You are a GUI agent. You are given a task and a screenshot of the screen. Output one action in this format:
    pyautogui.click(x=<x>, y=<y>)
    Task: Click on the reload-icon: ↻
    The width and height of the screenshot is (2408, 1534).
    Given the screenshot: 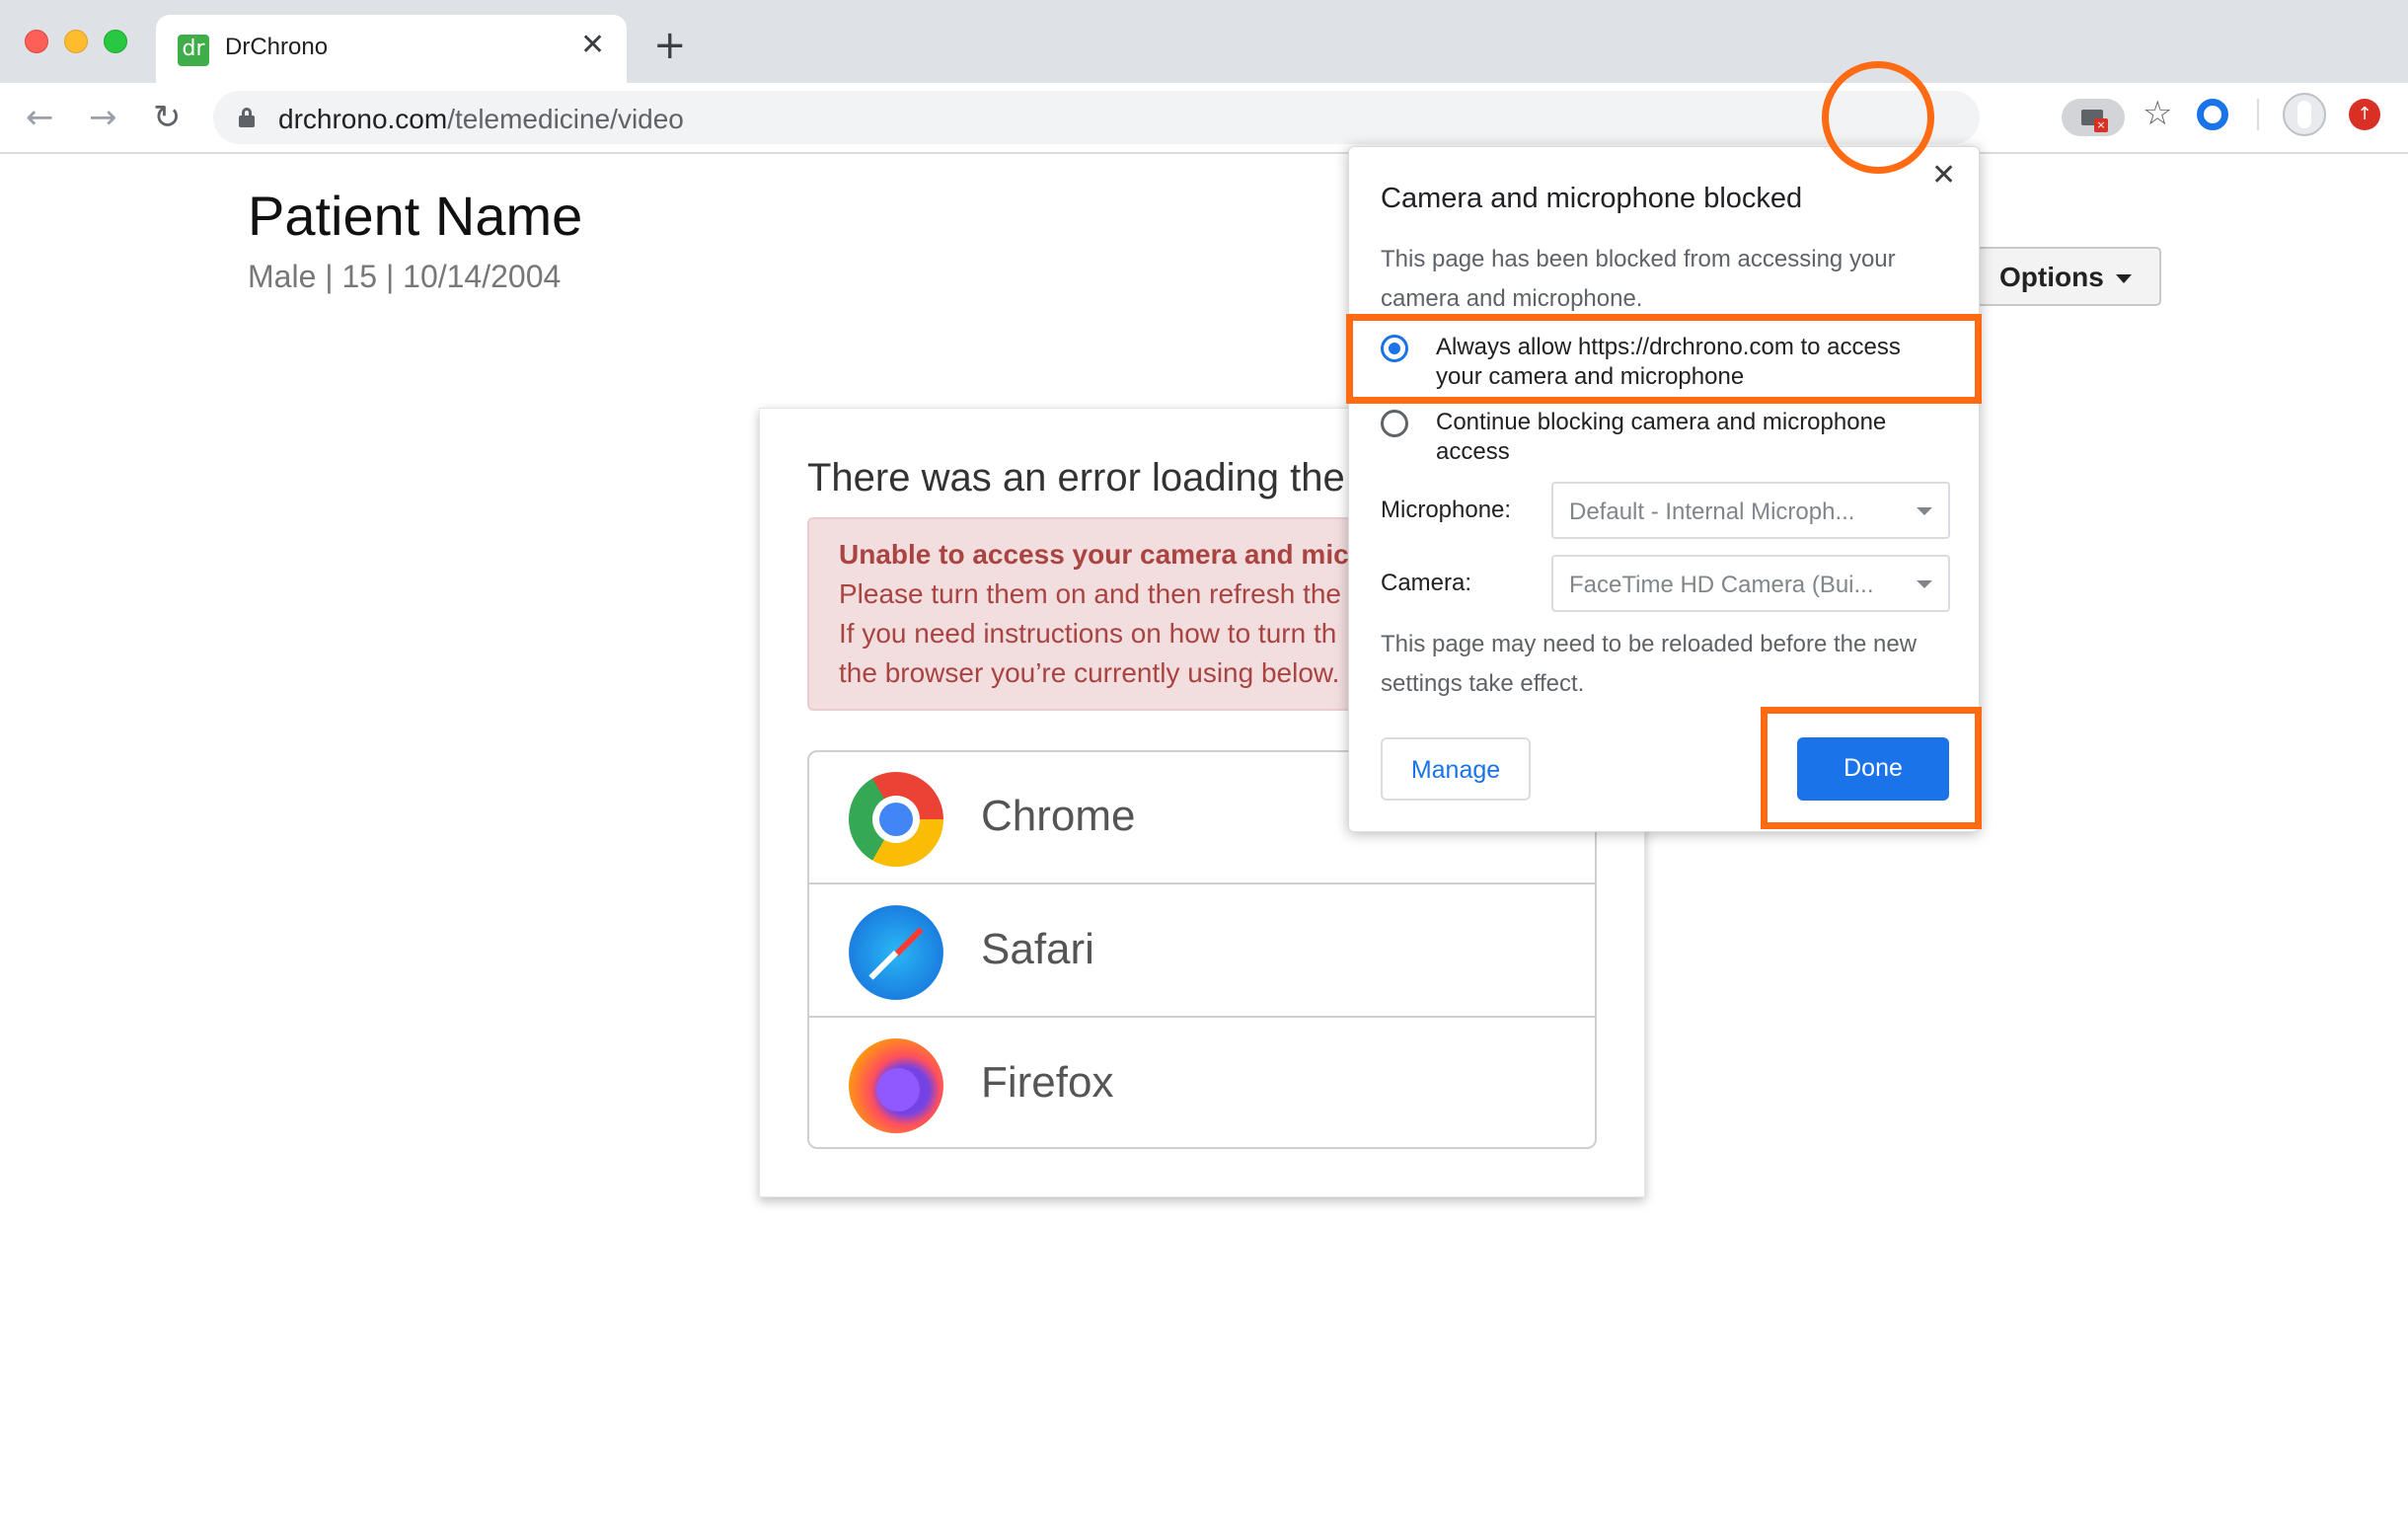 What is the action you would take?
    pyautogui.click(x=168, y=117)
    